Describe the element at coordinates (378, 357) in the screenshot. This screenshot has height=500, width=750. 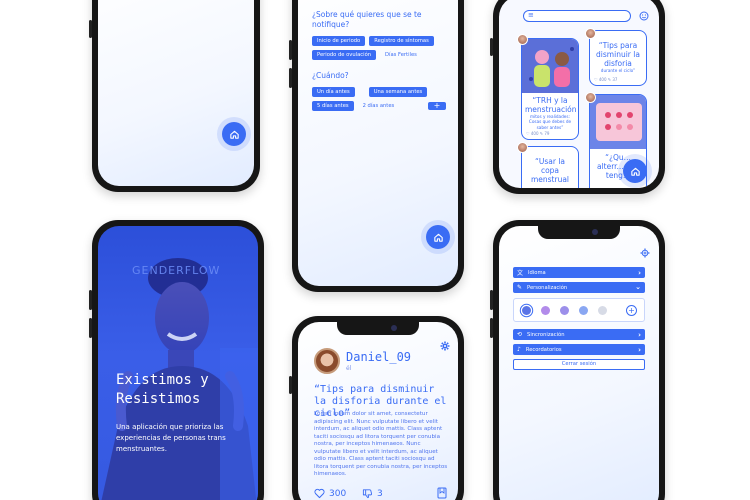
I see `author-name: Daniel_09` at that location.